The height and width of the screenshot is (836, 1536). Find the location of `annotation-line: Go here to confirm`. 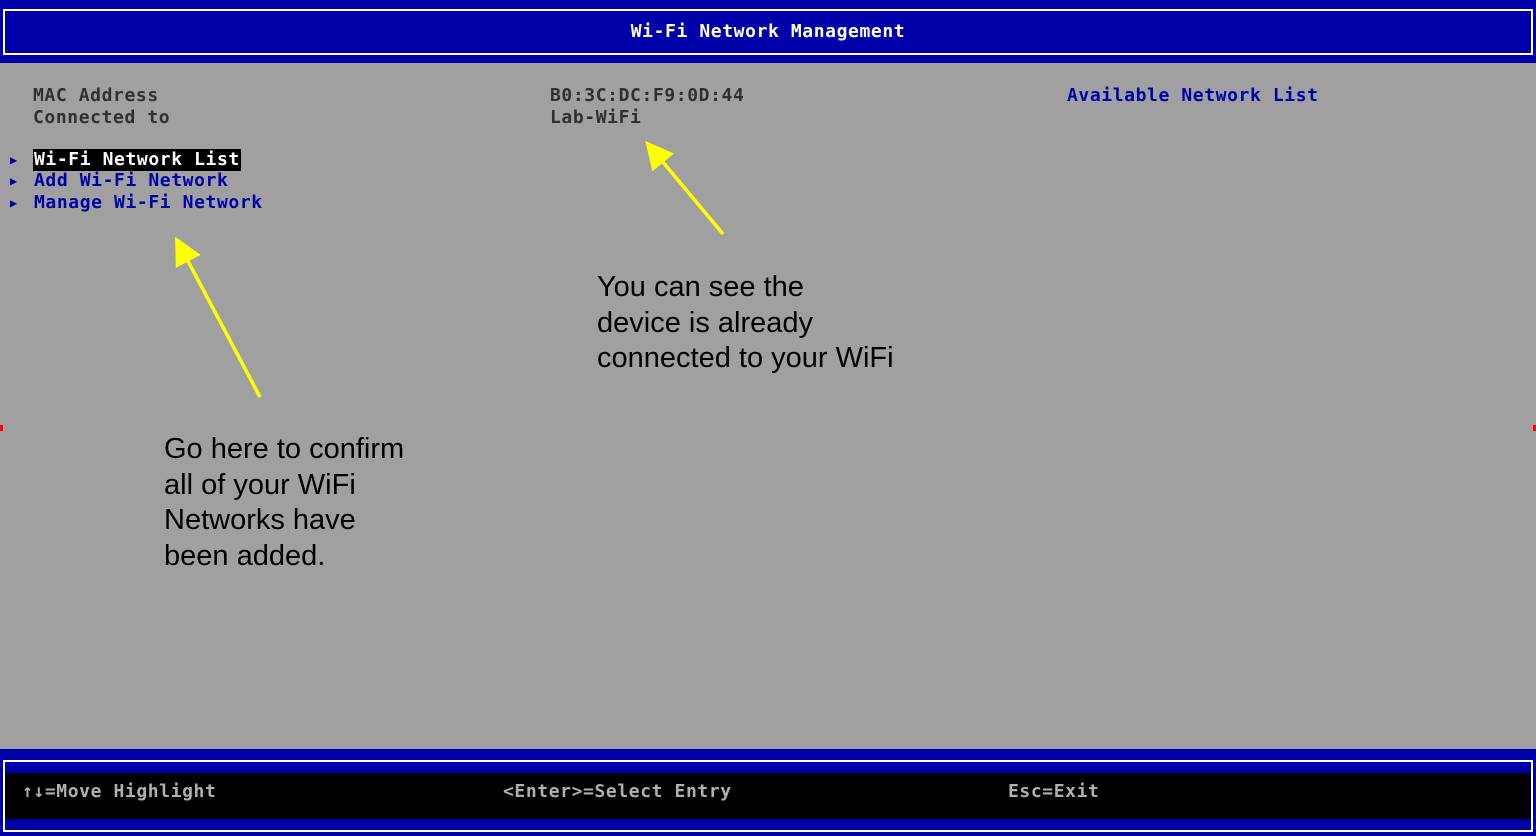

annotation-line: Go here to confirm is located at coordinates (284, 449).